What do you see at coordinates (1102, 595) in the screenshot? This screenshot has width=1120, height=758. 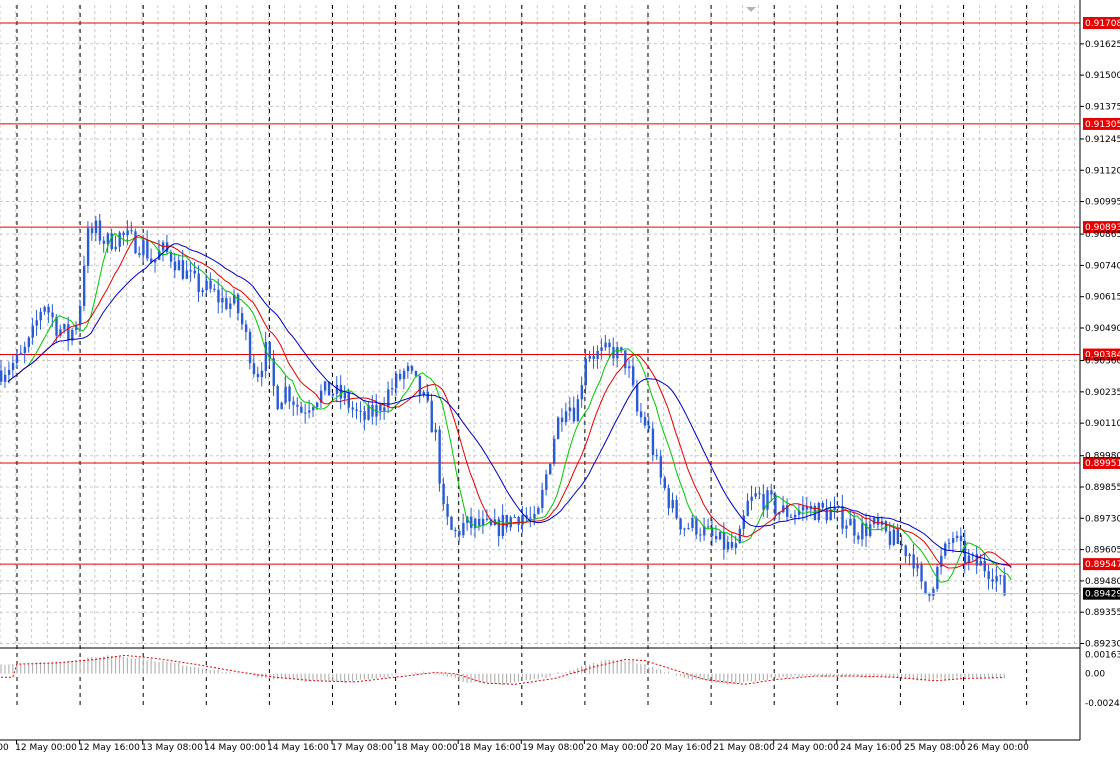 I see `current-price-label: 0.89429` at bounding box center [1102, 595].